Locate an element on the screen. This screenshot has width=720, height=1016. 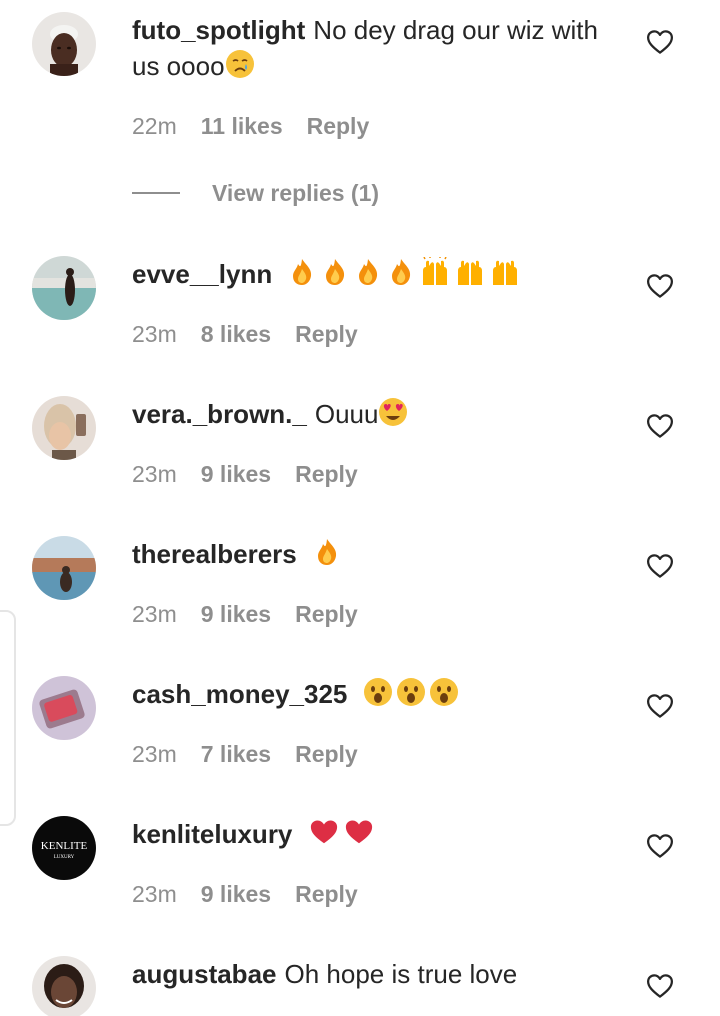
comment-time: 22m is located at coordinates (154, 125).